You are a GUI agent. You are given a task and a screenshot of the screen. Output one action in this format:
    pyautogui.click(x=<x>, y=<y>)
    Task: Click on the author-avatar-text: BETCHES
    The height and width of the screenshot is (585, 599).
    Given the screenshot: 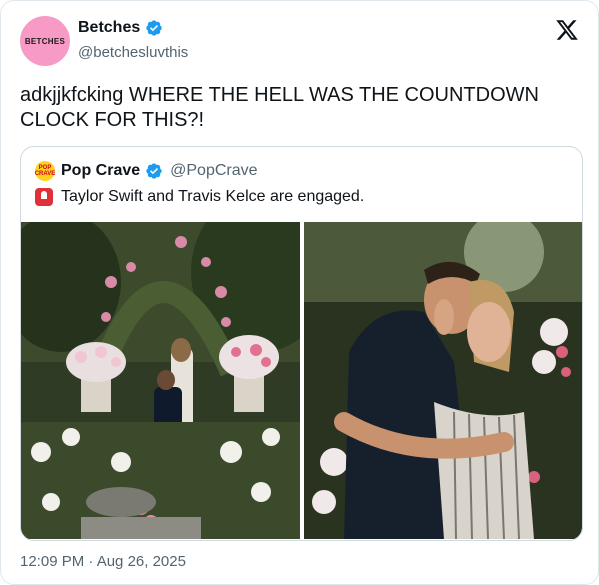 What is the action you would take?
    pyautogui.click(x=45, y=41)
    